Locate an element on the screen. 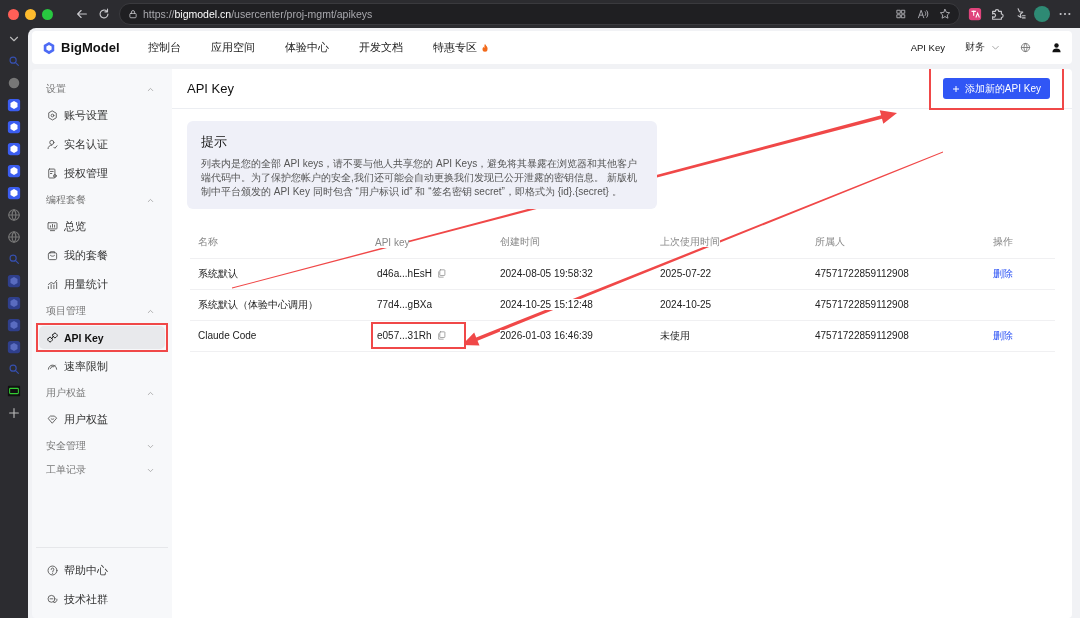 The height and width of the screenshot is (618, 1080). nav-link: API Key is located at coordinates (927, 47).